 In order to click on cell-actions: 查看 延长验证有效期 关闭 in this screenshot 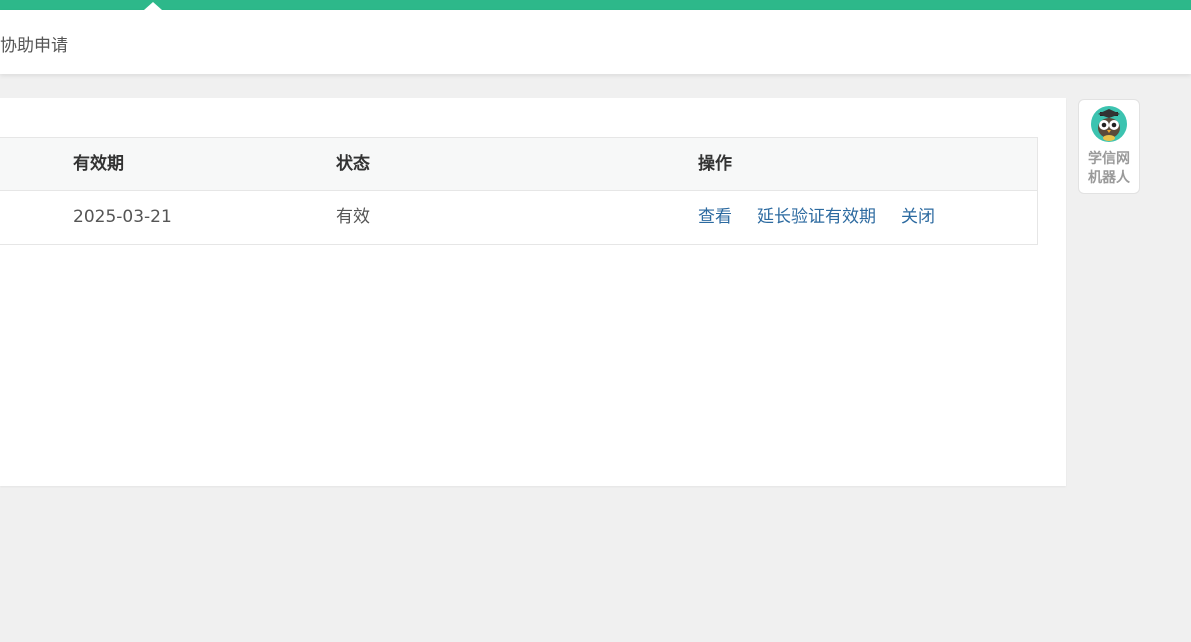, I will do `click(829, 217)`.